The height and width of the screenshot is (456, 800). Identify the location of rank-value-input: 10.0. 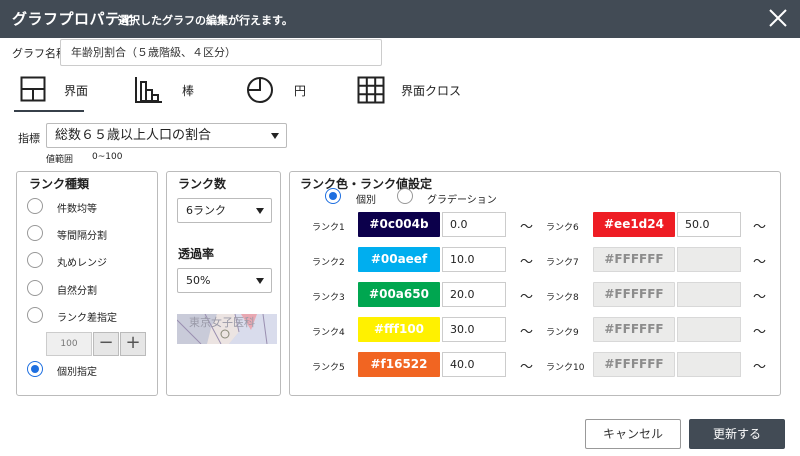
(474, 259).